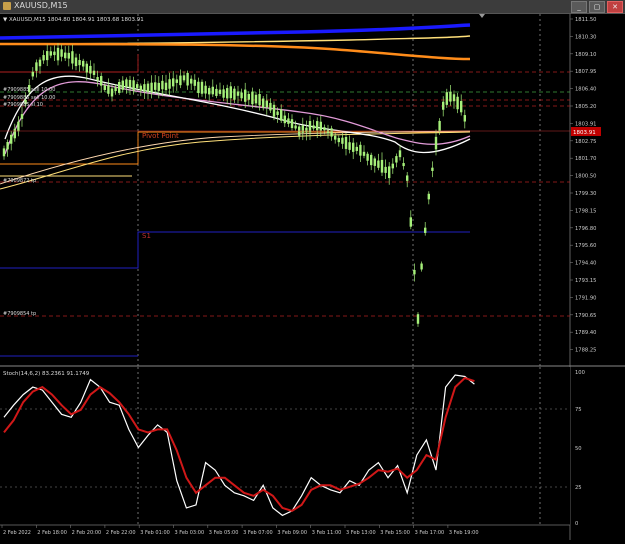 This screenshot has height=544, width=625. Describe the element at coordinates (585, 316) in the screenshot. I see `price-label: 1790.65` at that location.